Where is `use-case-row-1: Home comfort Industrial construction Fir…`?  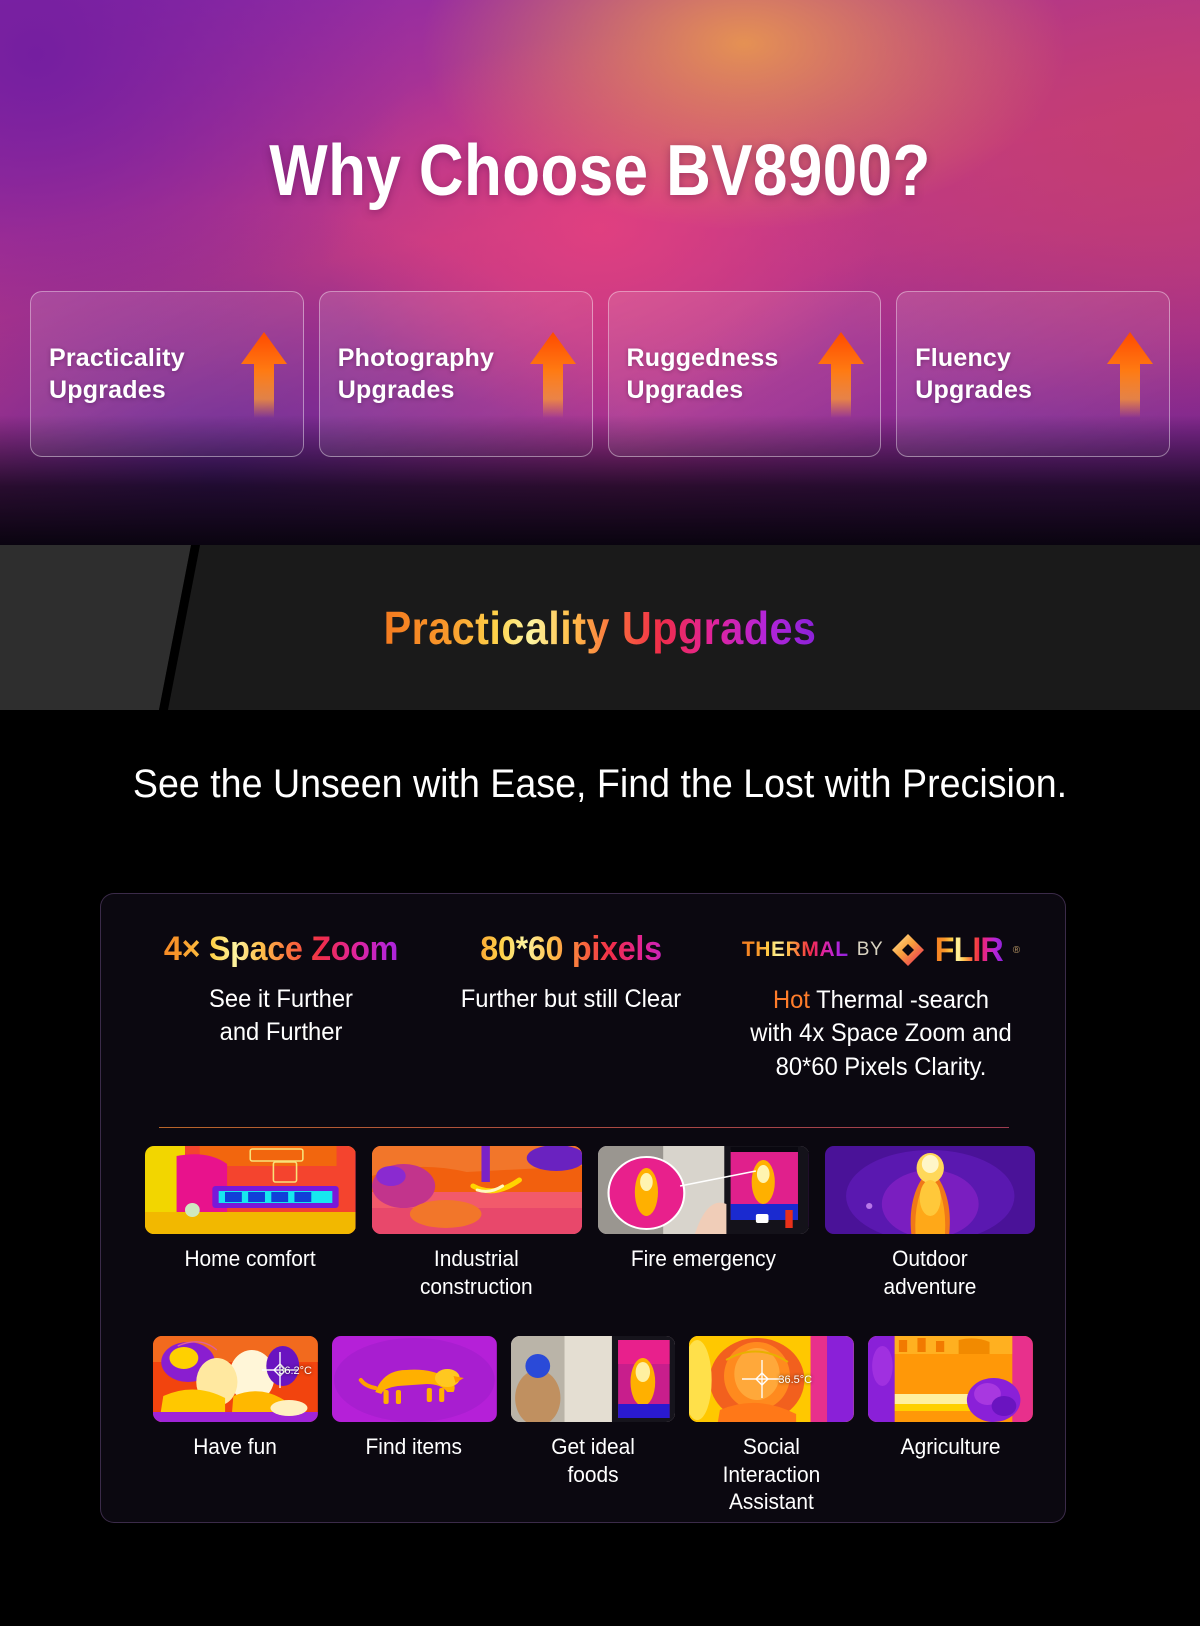 use-case-row-1: Home comfort Industrial construction Fir… is located at coordinates (590, 1223).